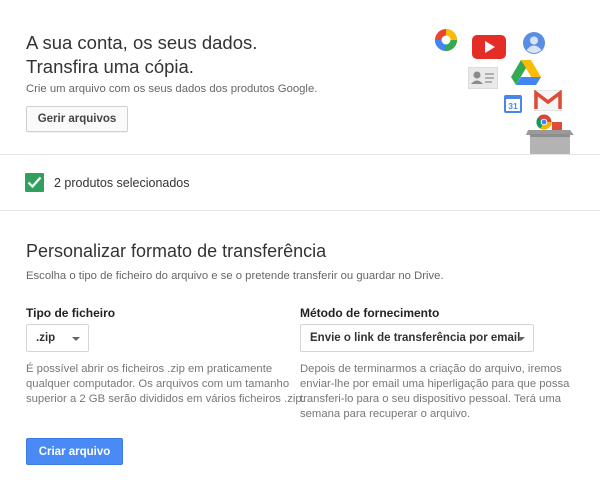  Describe the element at coordinates (77, 119) in the screenshot. I see `manage-archives-button: Gerir arquivos` at that location.